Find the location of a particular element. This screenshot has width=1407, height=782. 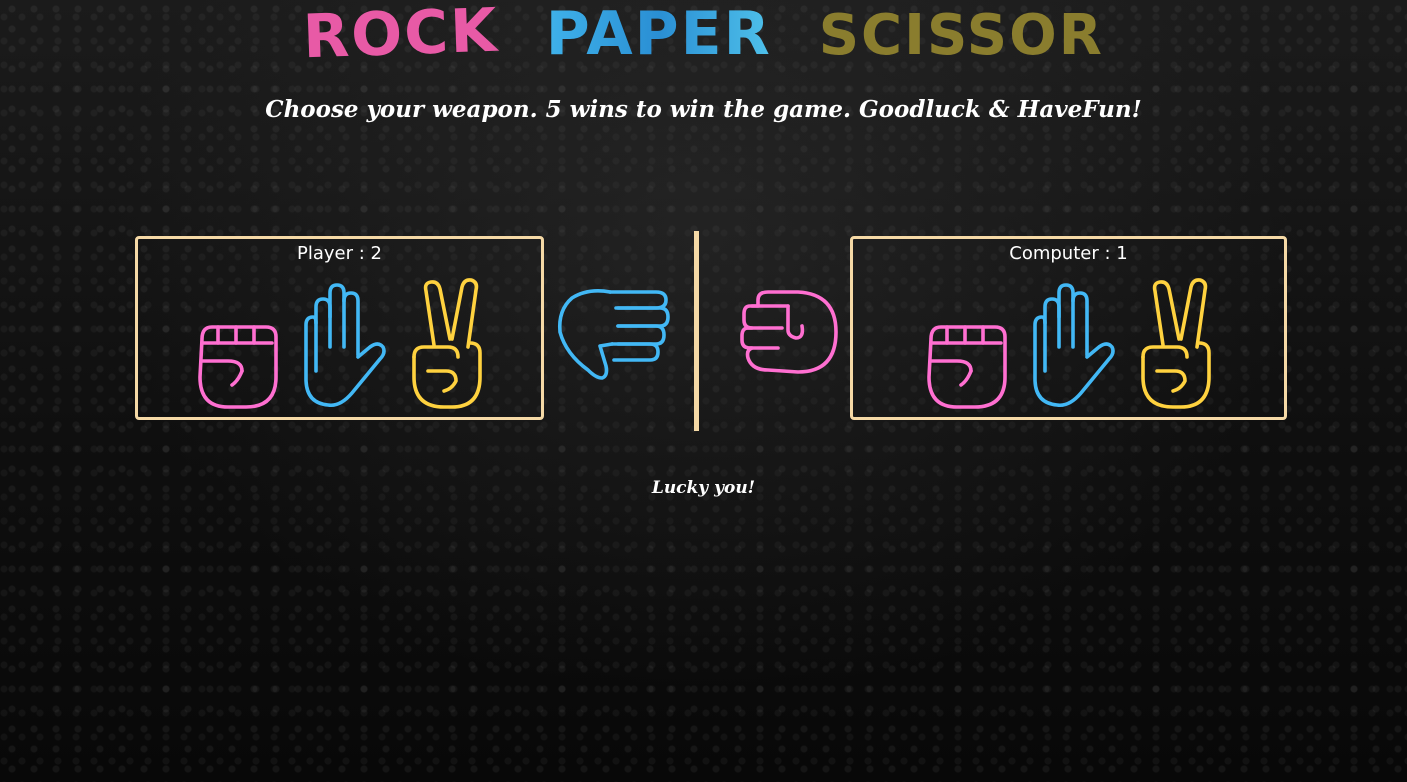

computer-chosen-rock-icon is located at coordinates (789, 332).